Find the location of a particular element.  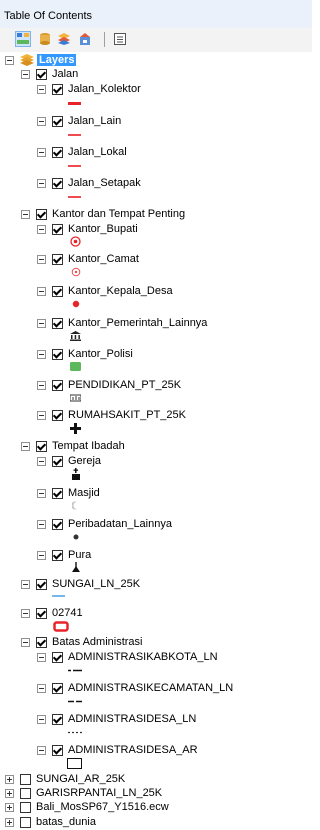

layer-adm-kecamatan: ADMINISTRASIKECAMATAN_LN is located at coordinates (135, 688).